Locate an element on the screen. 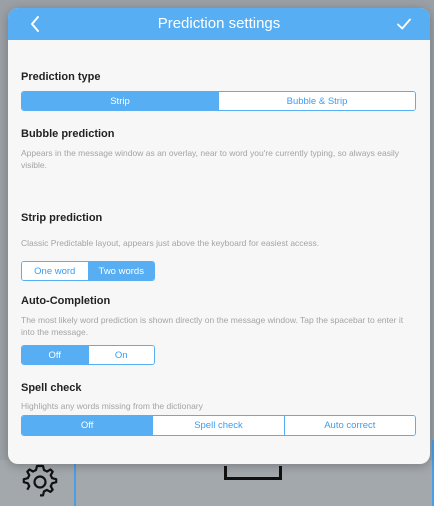 The height and width of the screenshot is (506, 434). spell-check-option-spell-check: Spell check is located at coordinates (218, 425).